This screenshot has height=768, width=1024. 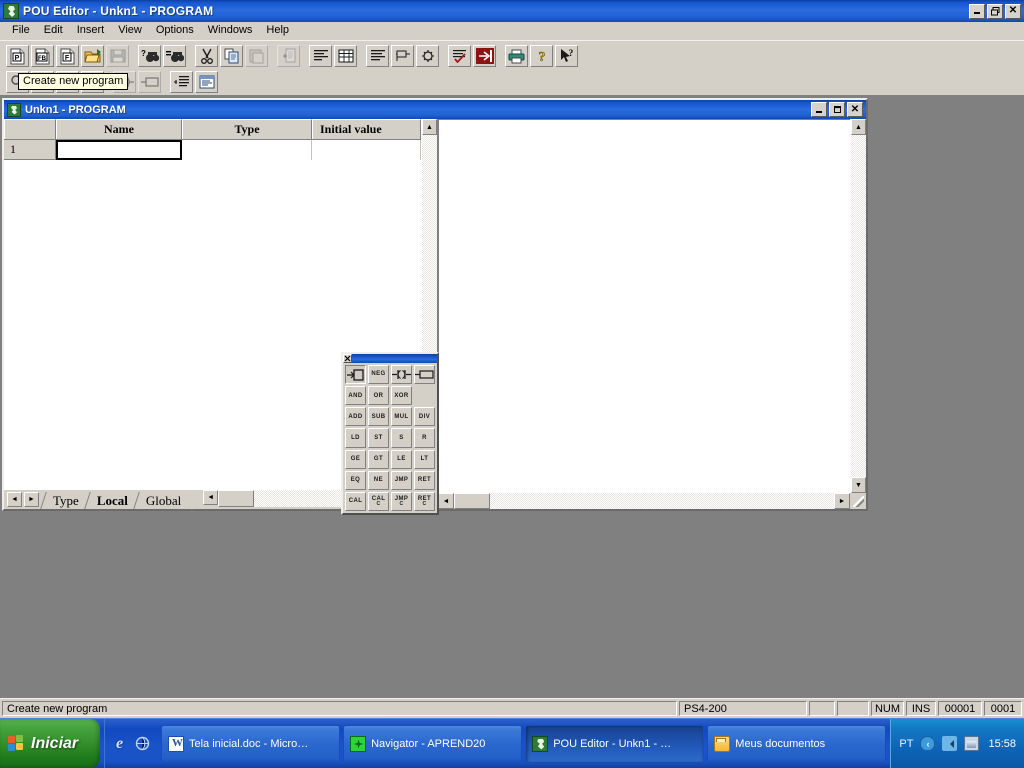 I want to click on editor-vertical-scrollbar: ▲ ▼, so click(x=858, y=306).